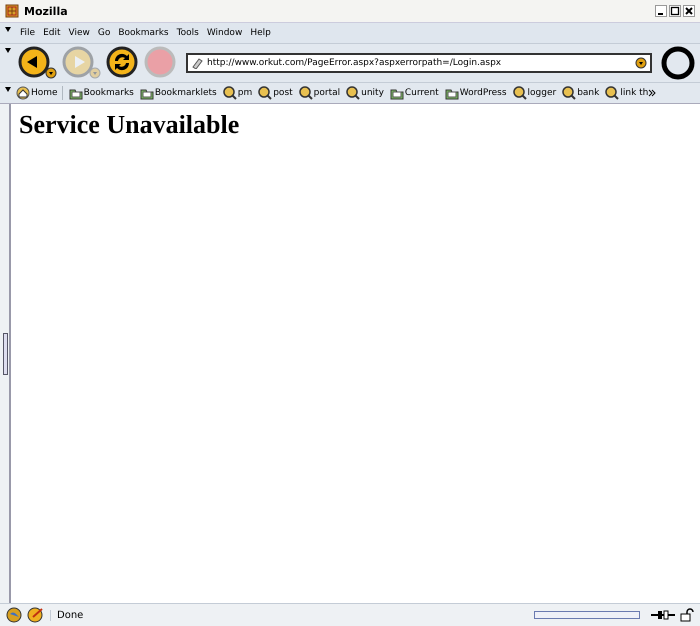  I want to click on page-heading: Service Unavailable, so click(129, 125).